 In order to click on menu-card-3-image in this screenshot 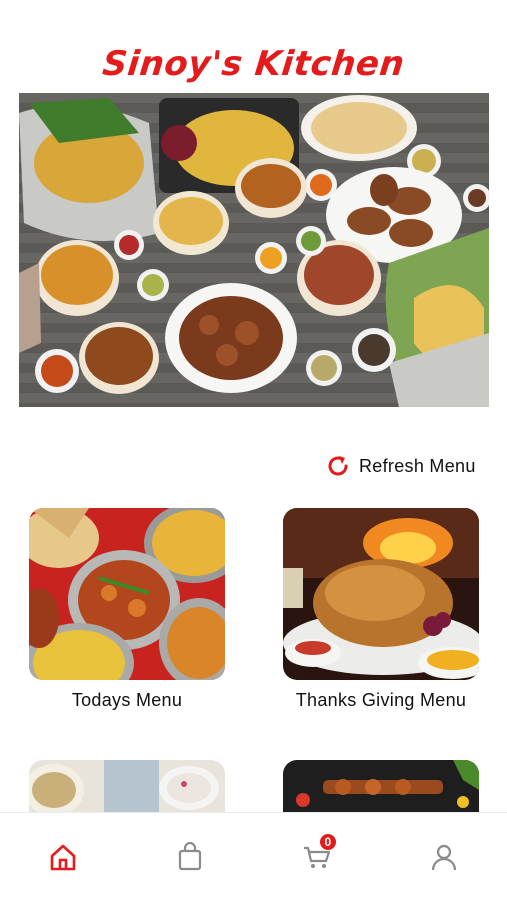, I will do `click(127, 786)`.